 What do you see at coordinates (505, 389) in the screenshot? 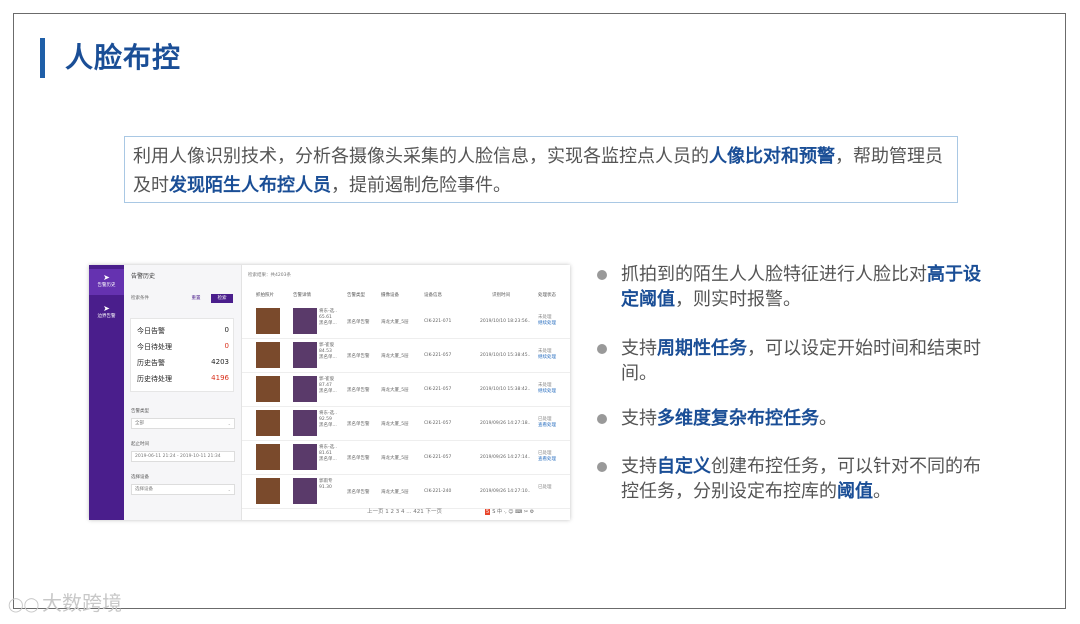
I see `recognition-time: 2019/10/10 15:38:42..` at bounding box center [505, 389].